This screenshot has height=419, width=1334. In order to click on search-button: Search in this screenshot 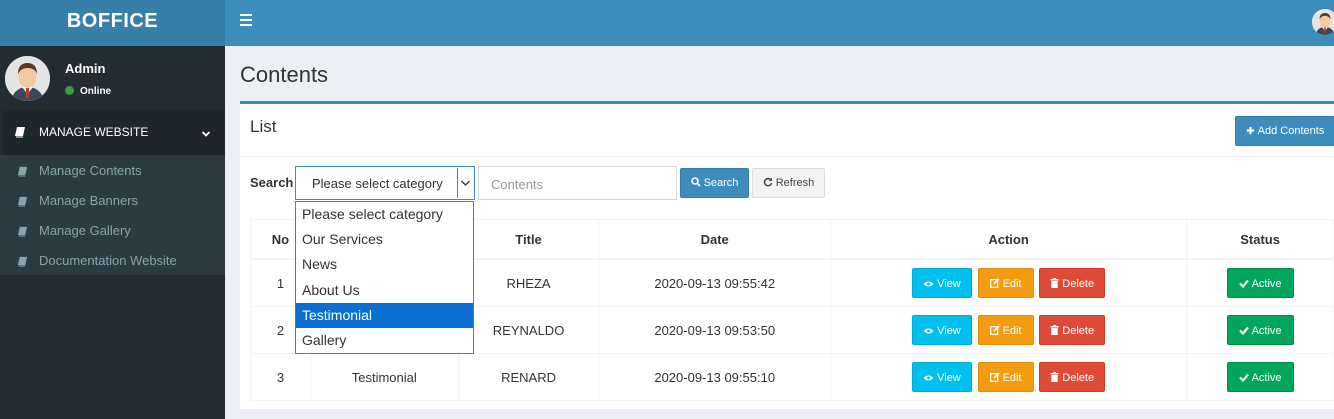, I will do `click(714, 183)`.